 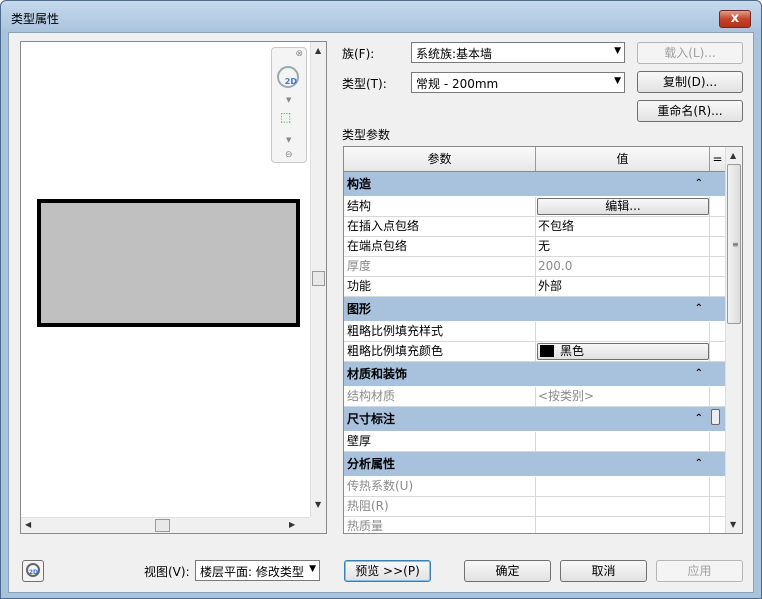 What do you see at coordinates (167, 572) in the screenshot?
I see `view-label: 视图(V):` at bounding box center [167, 572].